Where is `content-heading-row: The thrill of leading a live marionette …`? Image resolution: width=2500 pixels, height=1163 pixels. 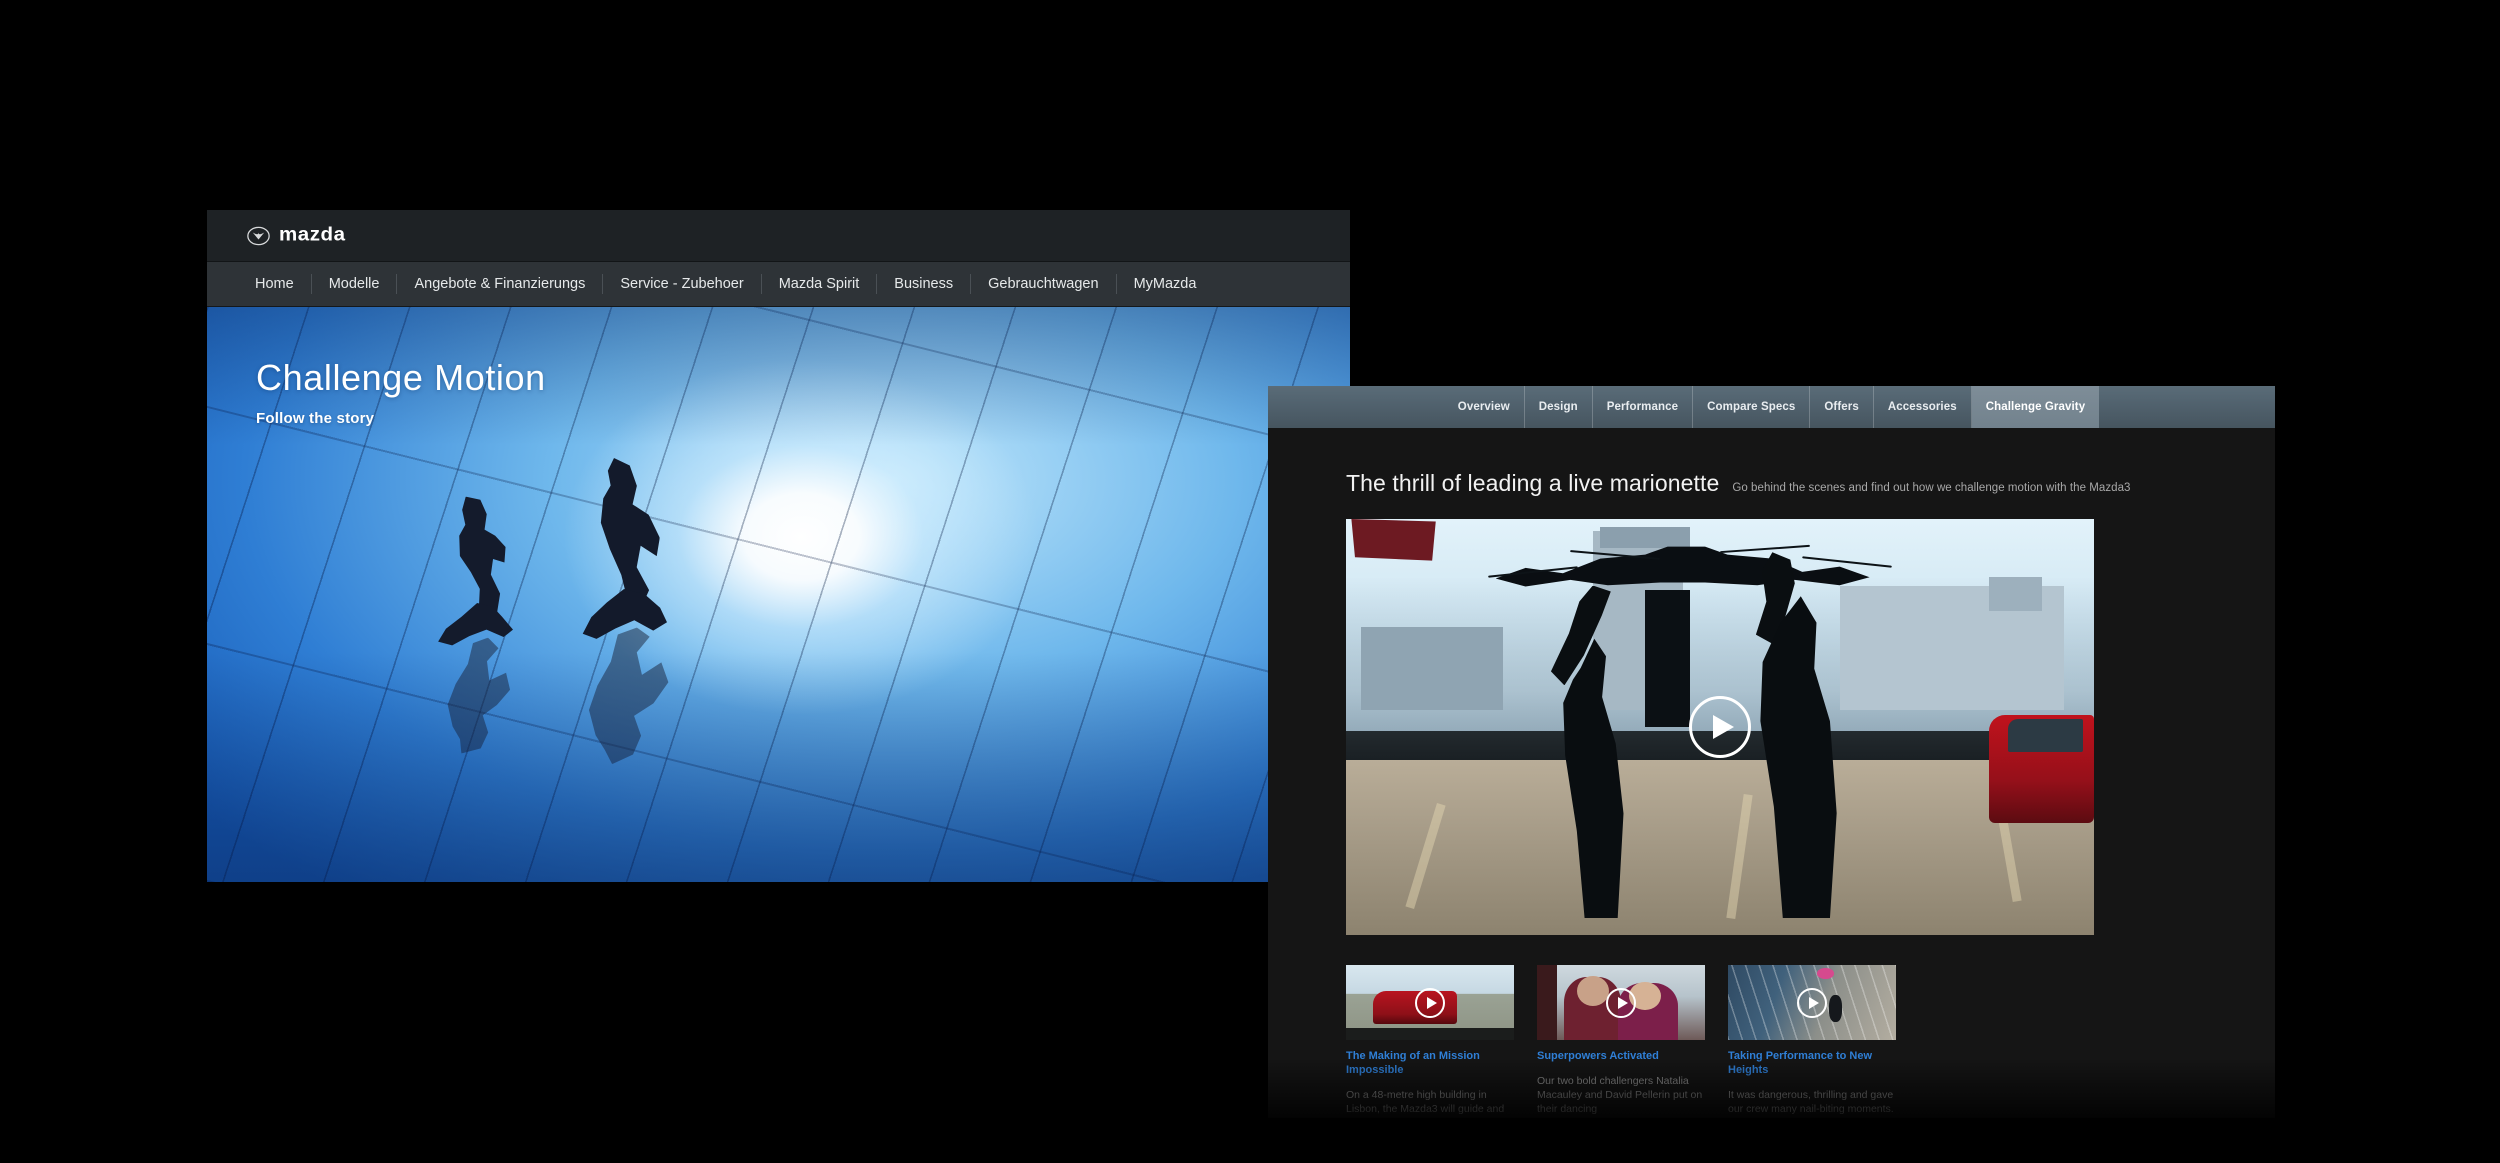 content-heading-row: The thrill of leading a live marionette … is located at coordinates (1810, 483).